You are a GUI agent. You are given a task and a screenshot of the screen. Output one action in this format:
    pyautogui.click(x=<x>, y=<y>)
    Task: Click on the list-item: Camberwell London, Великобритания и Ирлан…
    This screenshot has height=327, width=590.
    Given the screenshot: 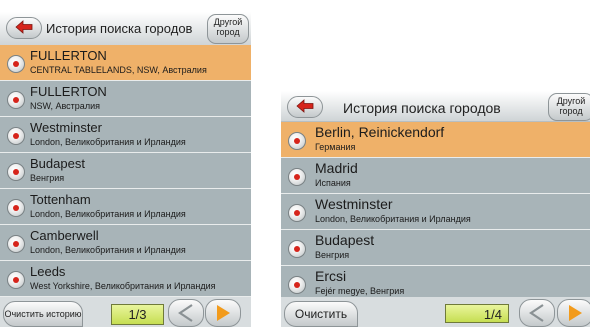 What is the action you would take?
    pyautogui.click(x=125, y=243)
    